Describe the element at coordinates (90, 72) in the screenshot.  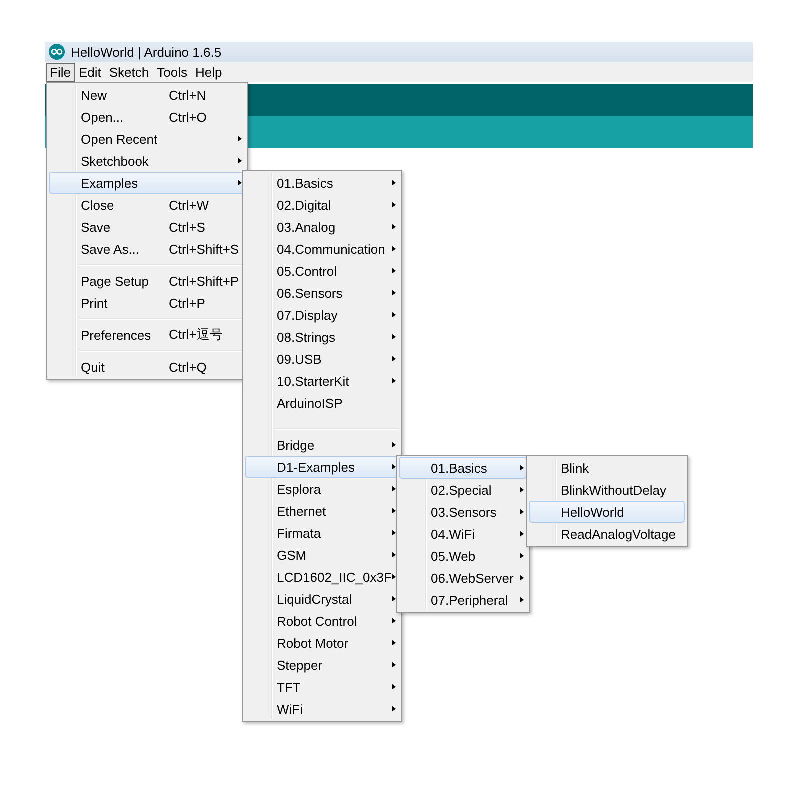
I see `menu-bar-item: Edit` at that location.